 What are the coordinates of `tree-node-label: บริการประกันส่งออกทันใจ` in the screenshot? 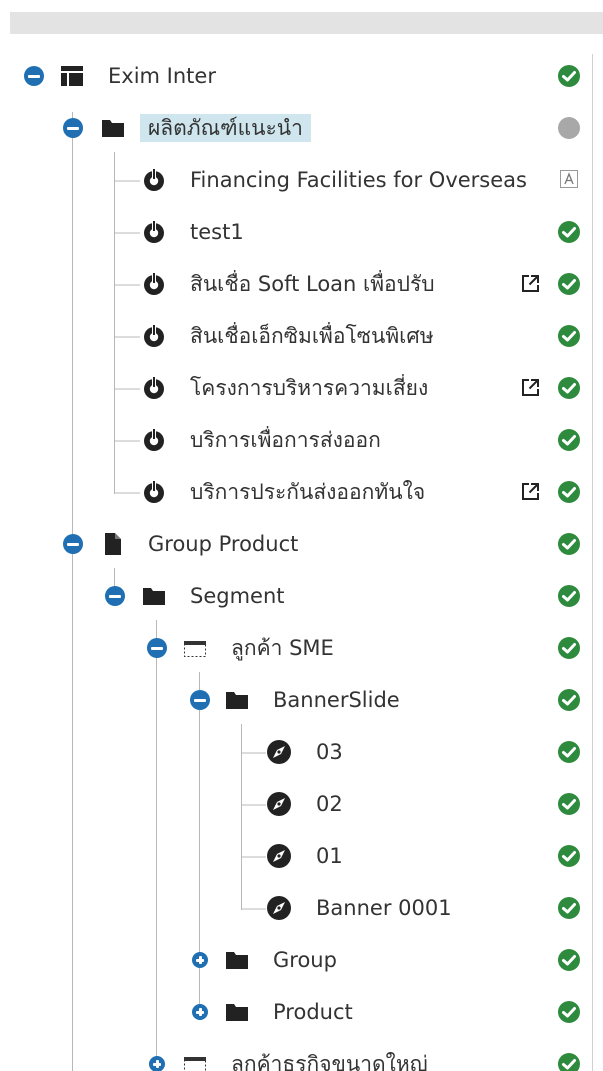 It's located at (308, 492).